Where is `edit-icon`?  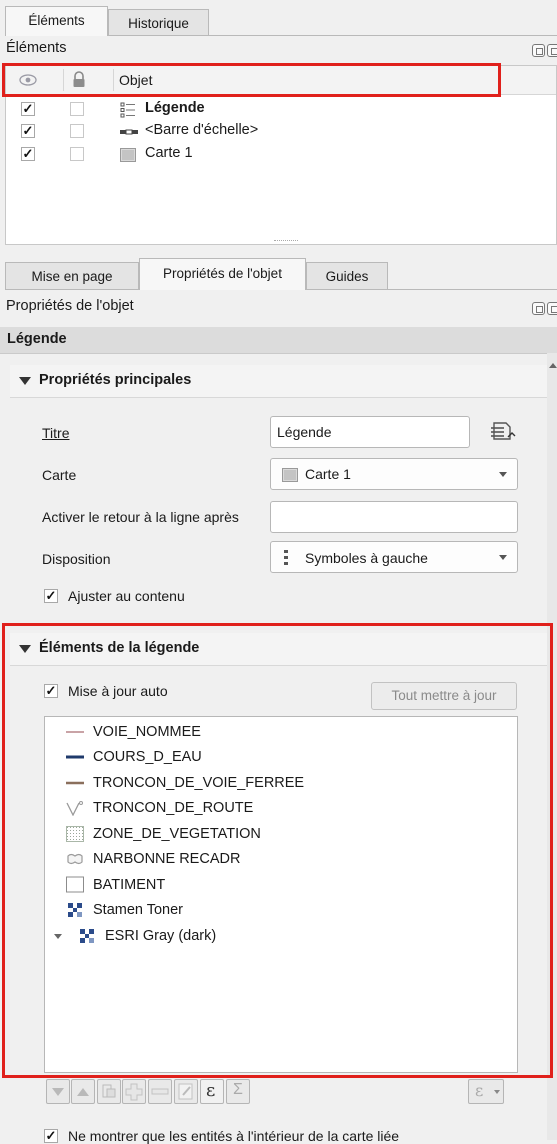
edit-icon is located at coordinates (185, 1091).